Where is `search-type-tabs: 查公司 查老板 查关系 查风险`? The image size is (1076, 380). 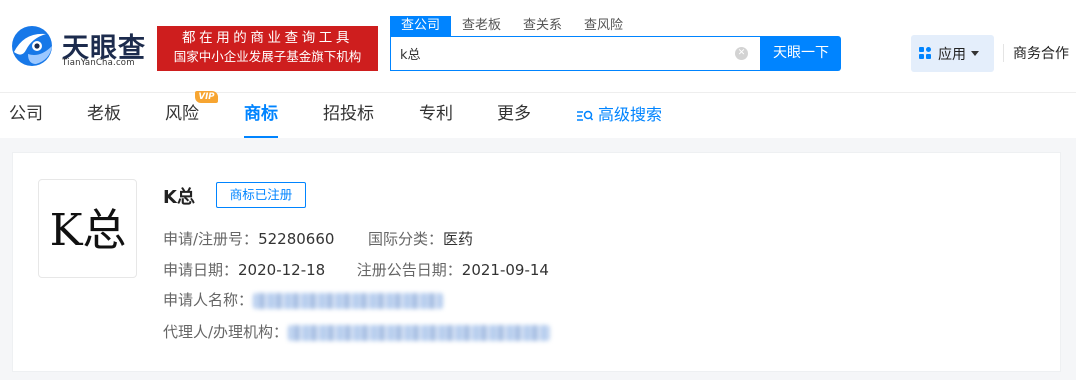 search-type-tabs: 查公司 查老板 查关系 查风险 is located at coordinates (512, 26).